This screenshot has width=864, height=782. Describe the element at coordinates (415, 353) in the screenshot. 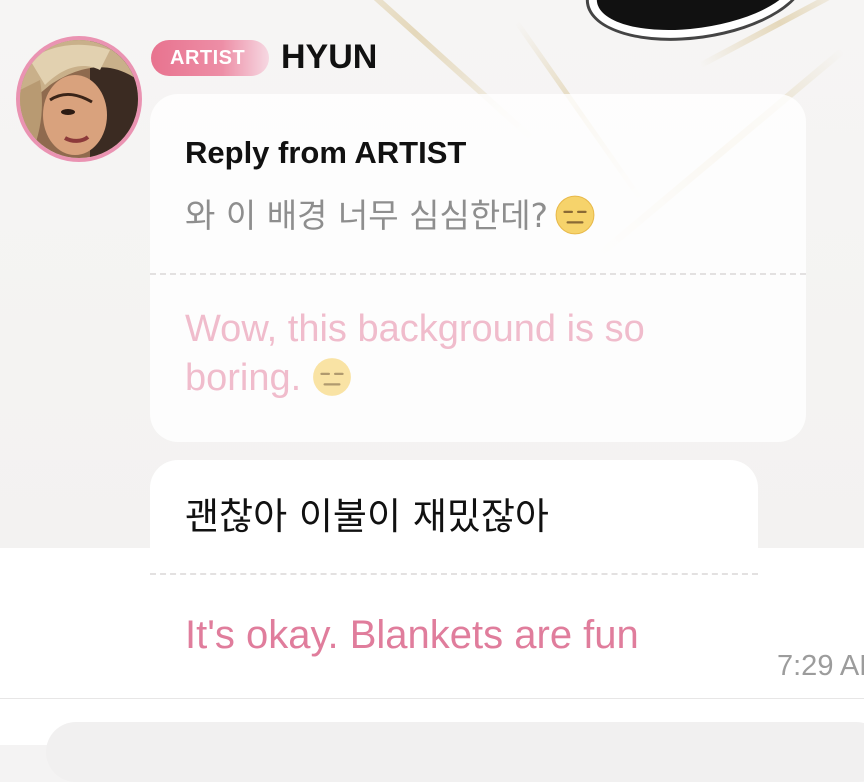

I see `reply-translation-label: Wow, this background is so boring.` at that location.